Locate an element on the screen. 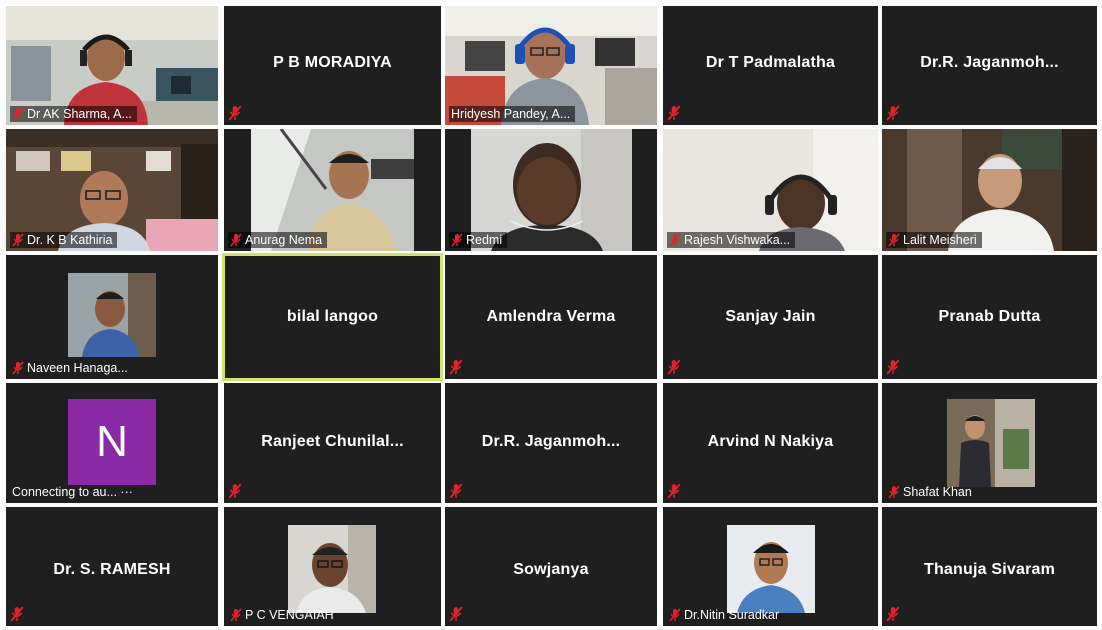 Image resolution: width=1102 pixels, height=630 pixels. participant-name-label: Dr. K B Kathiria is located at coordinates (64, 240).